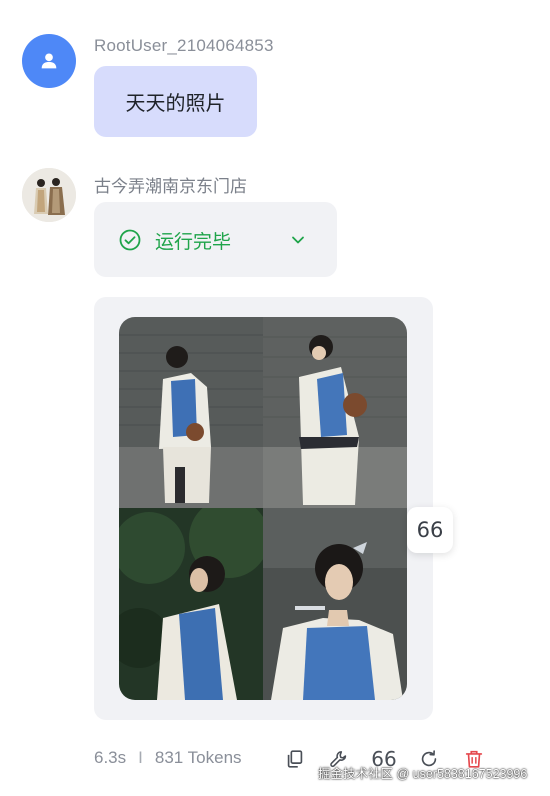 The height and width of the screenshot is (796, 550). I want to click on person-icon, so click(49, 61).